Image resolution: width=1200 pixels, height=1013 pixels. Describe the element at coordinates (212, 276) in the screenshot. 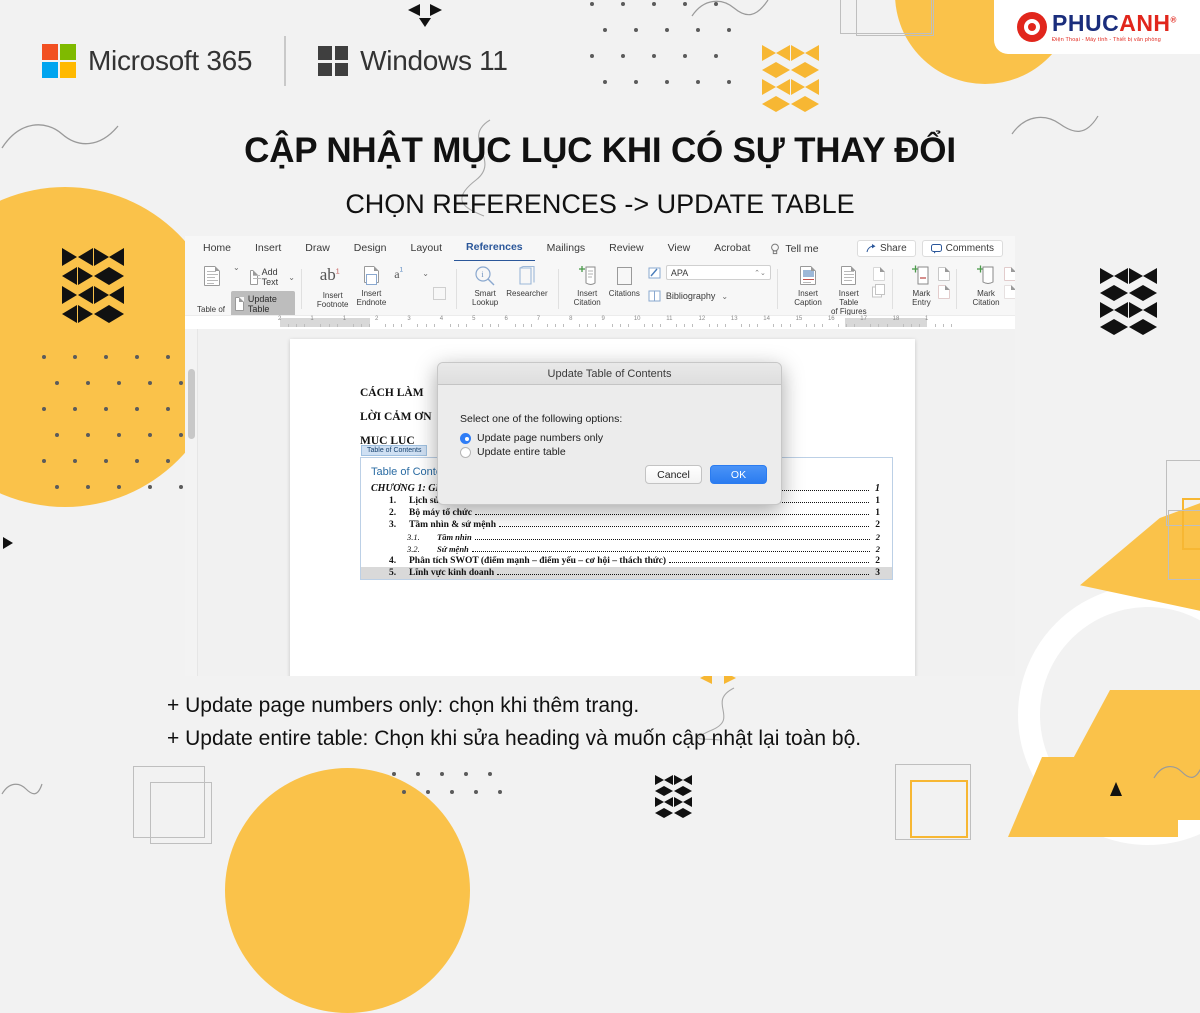

I see `table-of-contents-button` at that location.